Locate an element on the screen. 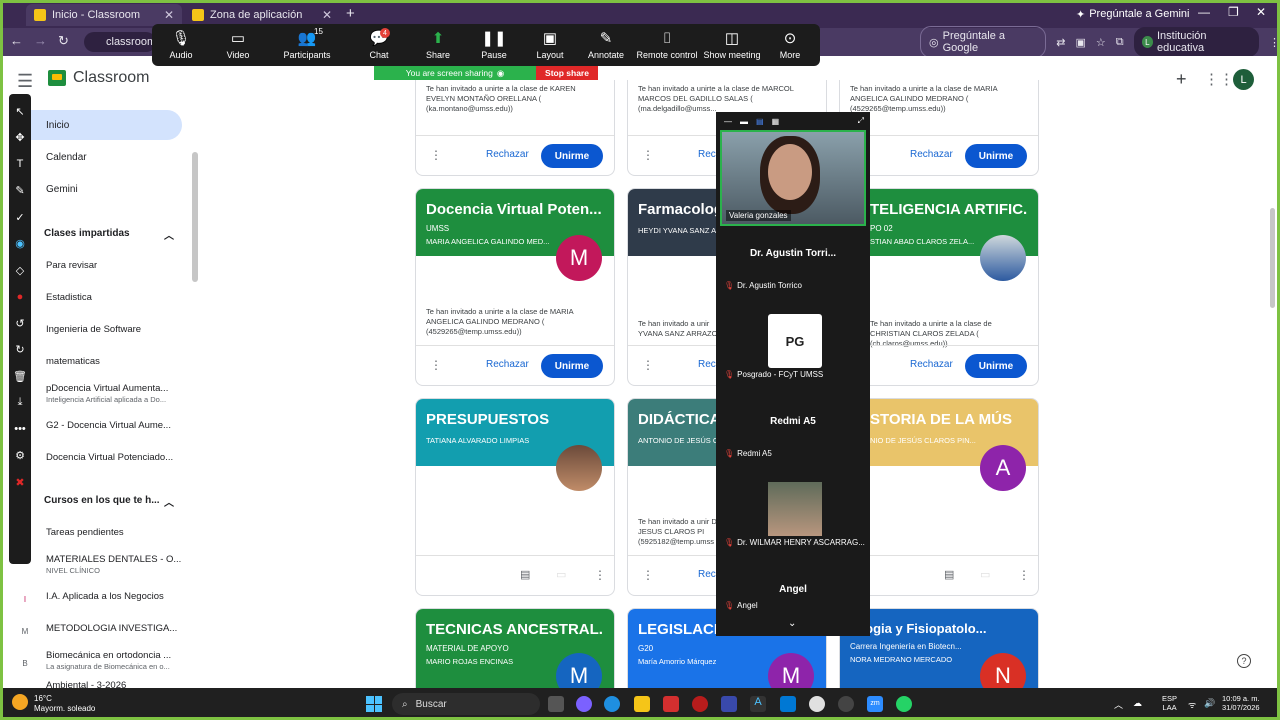 The width and height of the screenshot is (1280, 720). account-avatar: L is located at coordinates (1243, 79).